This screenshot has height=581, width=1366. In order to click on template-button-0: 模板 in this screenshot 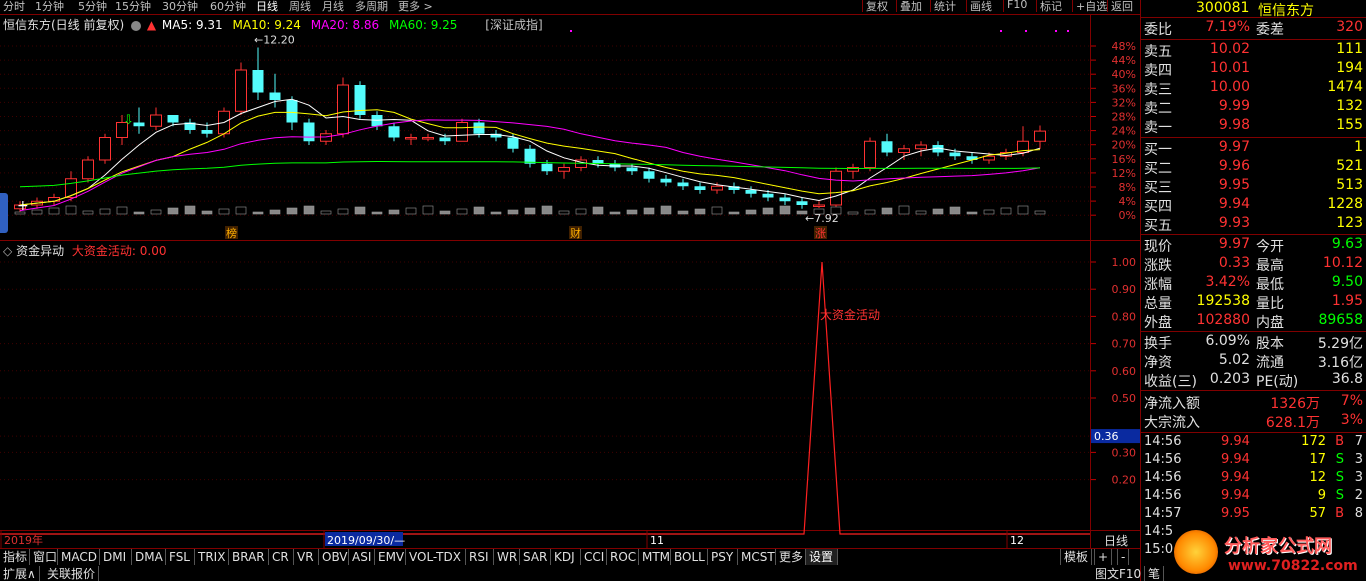, I will do `click(1076, 557)`.